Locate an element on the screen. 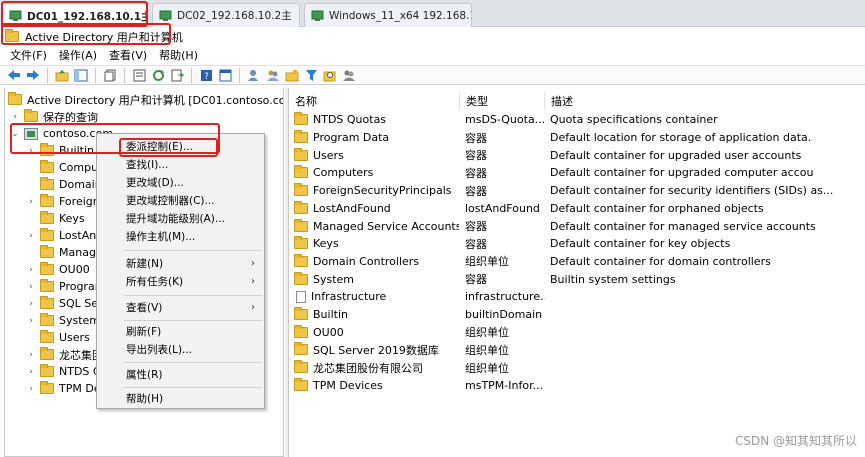 Image resolution: width=865 pixels, height=457 pixels. list-item: Keys 容器 Default container for key objects is located at coordinates (577, 244).